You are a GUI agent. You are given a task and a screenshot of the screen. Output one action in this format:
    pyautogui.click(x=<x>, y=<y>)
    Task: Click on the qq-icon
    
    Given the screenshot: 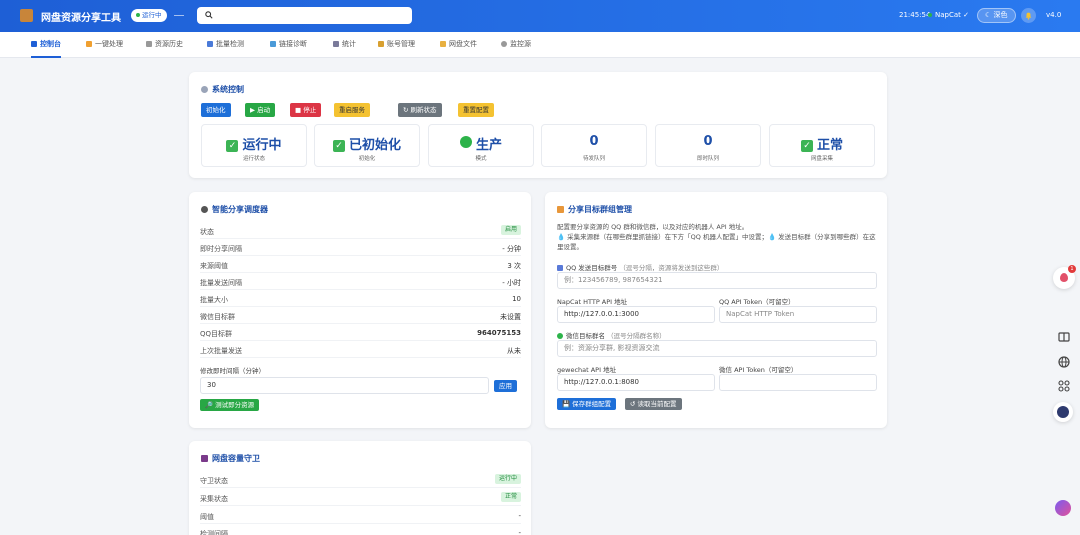 What is the action you would take?
    pyautogui.click(x=560, y=268)
    